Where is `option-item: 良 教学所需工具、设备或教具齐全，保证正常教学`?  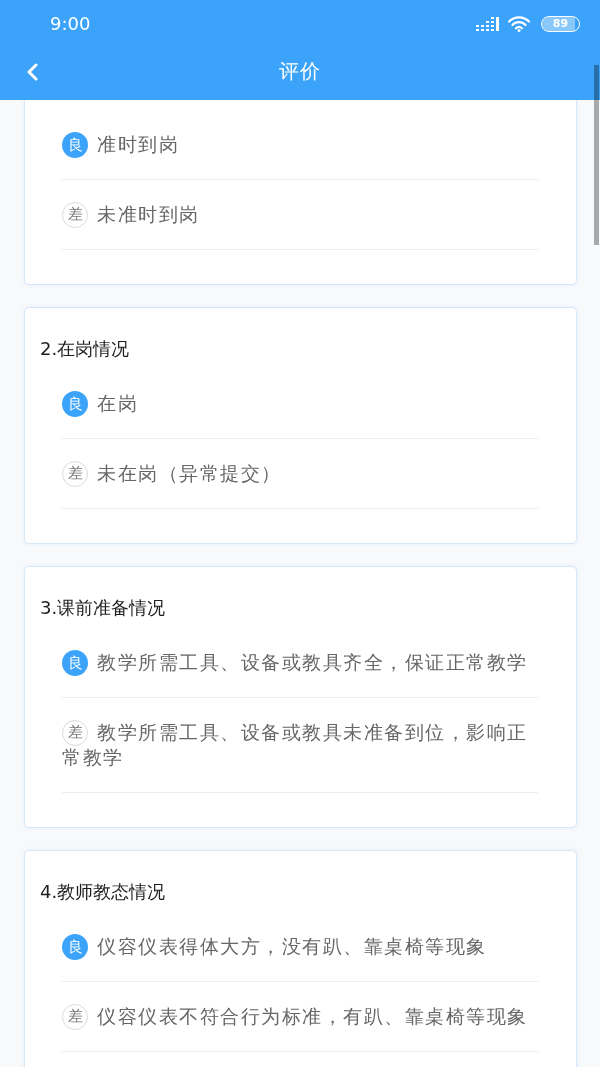 option-item: 良 教学所需工具、设备或教具齐全，保证正常教学 is located at coordinates (300, 662).